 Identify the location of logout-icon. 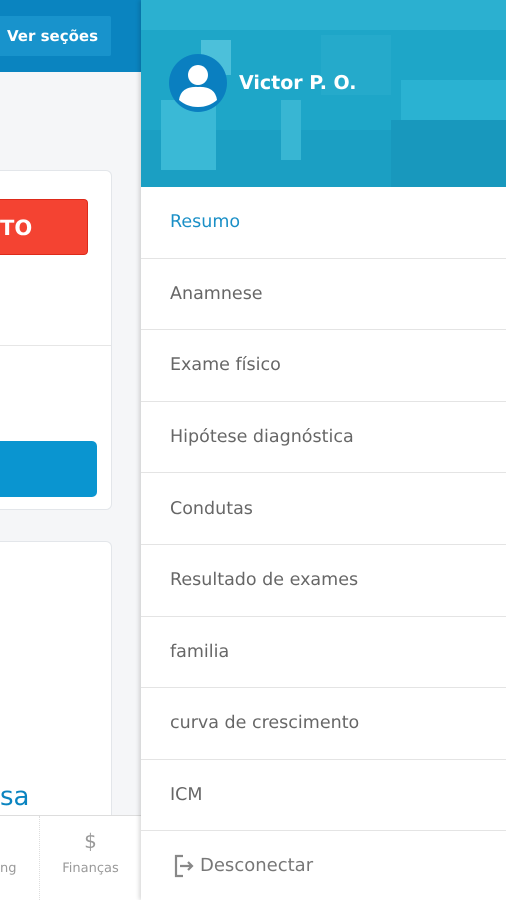
(185, 866).